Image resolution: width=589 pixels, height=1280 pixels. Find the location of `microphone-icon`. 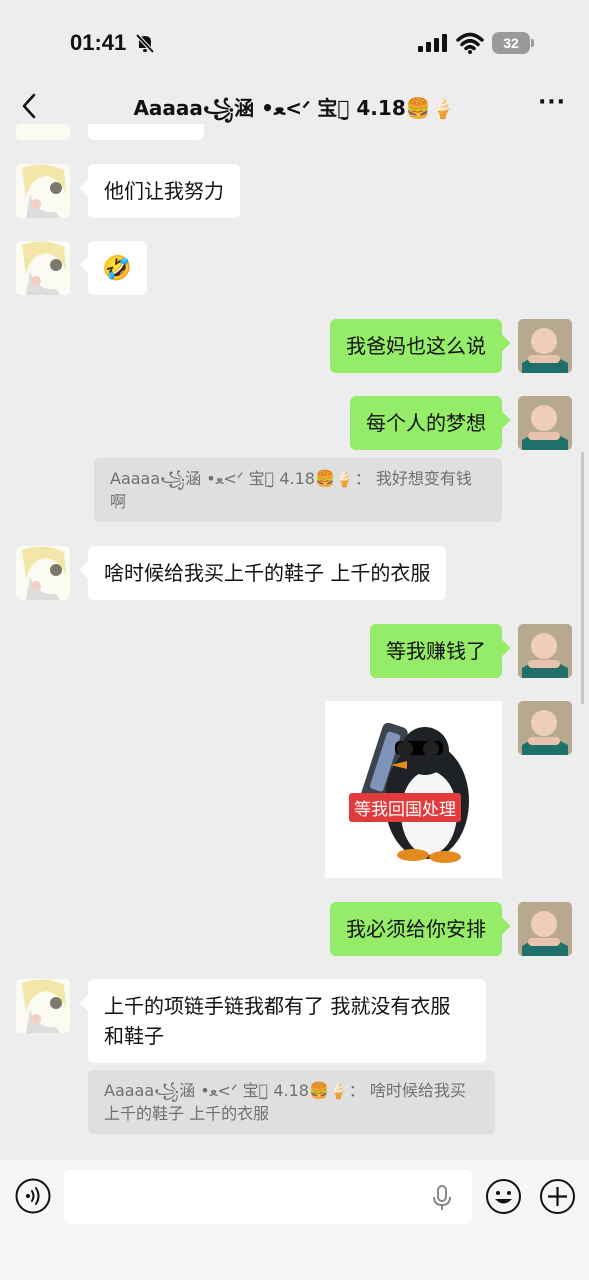

microphone-icon is located at coordinates (442, 1198).